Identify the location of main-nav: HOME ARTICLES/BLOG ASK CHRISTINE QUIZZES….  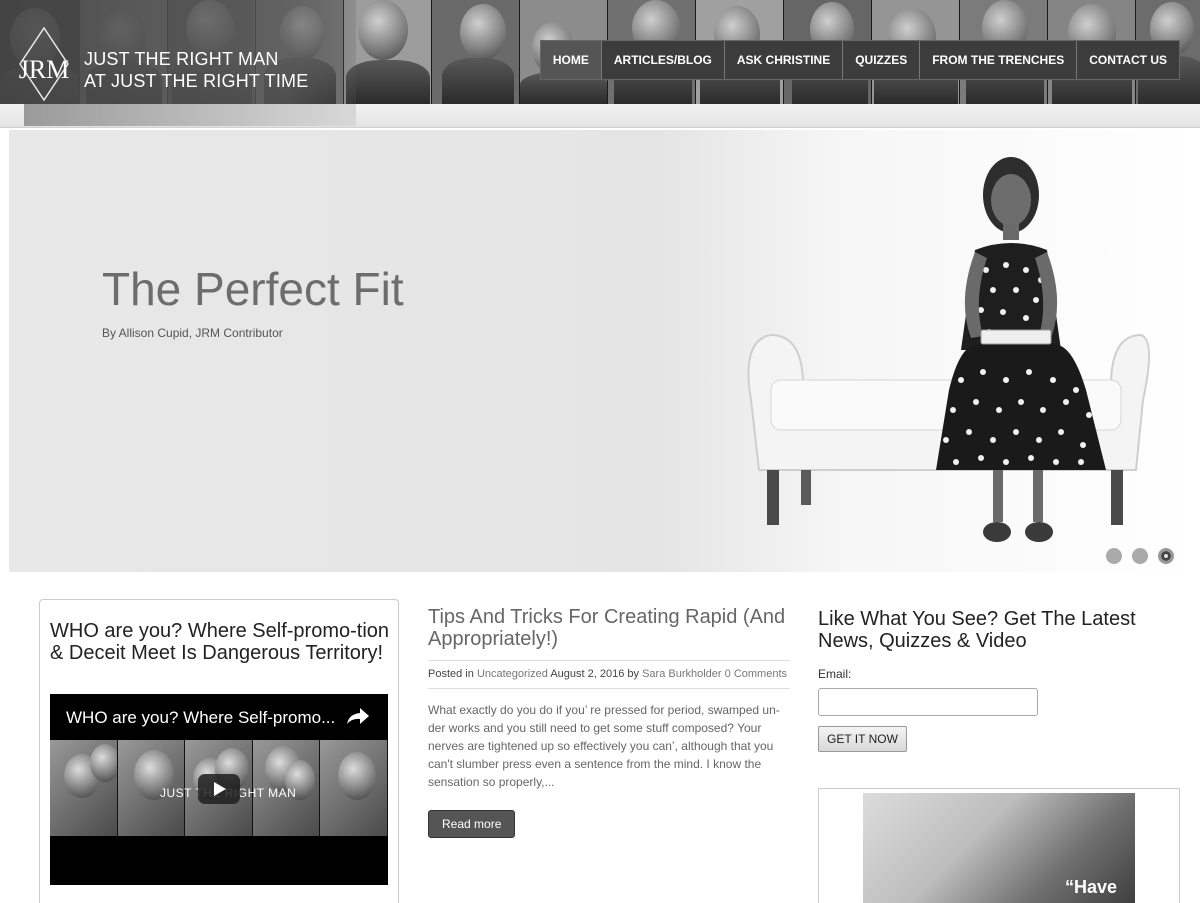
(859, 60).